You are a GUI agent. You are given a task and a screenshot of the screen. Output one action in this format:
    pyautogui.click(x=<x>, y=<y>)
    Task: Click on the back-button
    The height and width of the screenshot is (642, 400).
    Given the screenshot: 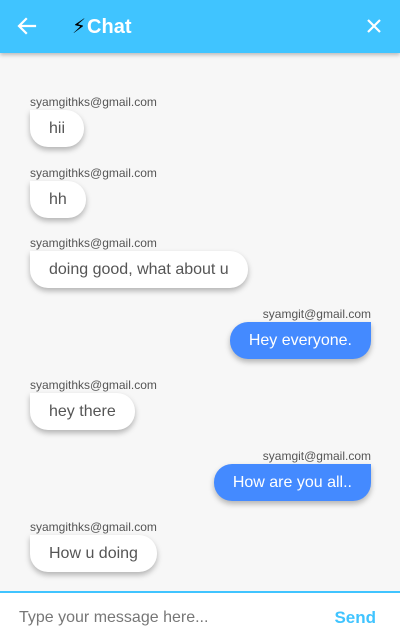 What is the action you would take?
    pyautogui.click(x=27, y=26)
    